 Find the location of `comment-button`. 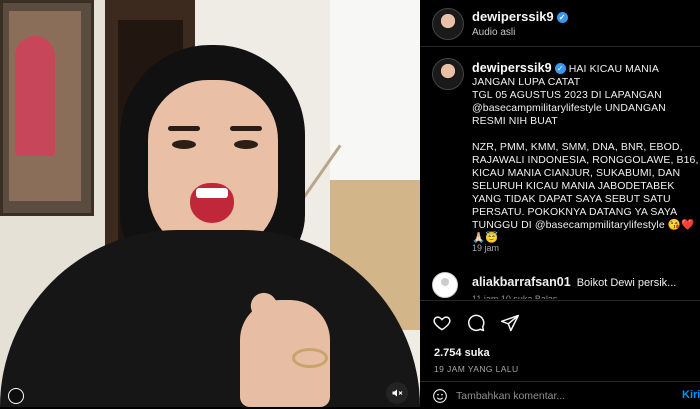

comment-button is located at coordinates (476, 323).